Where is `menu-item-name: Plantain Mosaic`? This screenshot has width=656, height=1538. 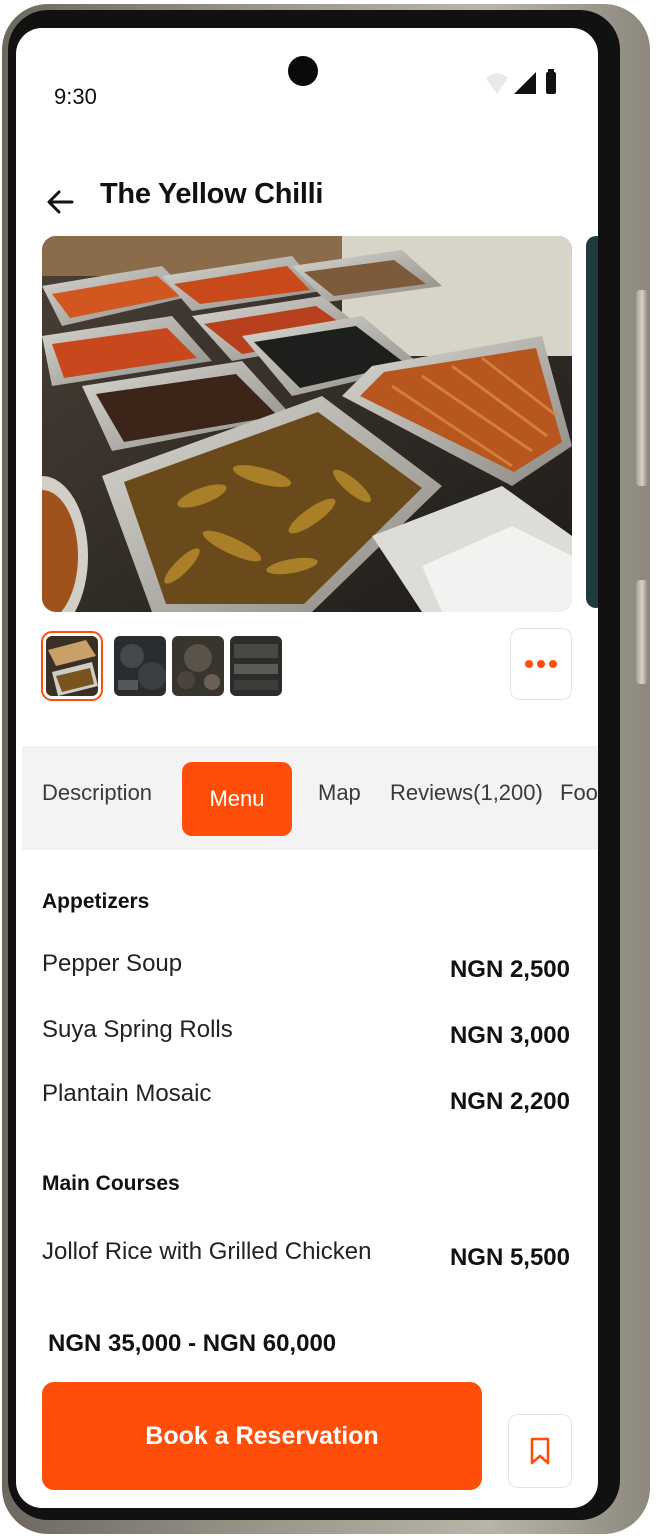
menu-item-name: Plantain Mosaic is located at coordinates (127, 1093).